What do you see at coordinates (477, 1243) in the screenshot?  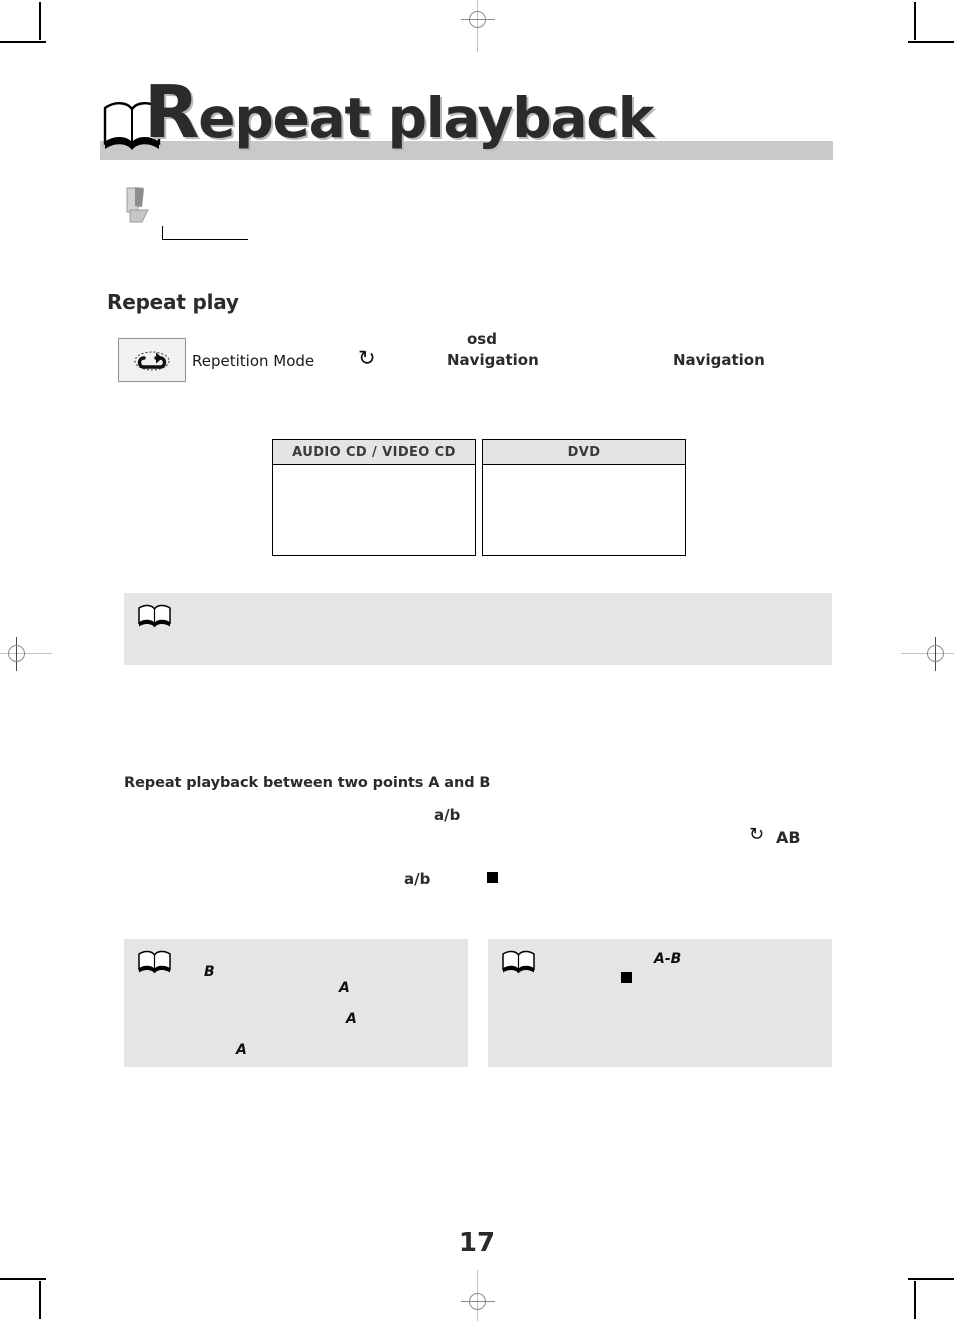 I see `page-number: 17` at bounding box center [477, 1243].